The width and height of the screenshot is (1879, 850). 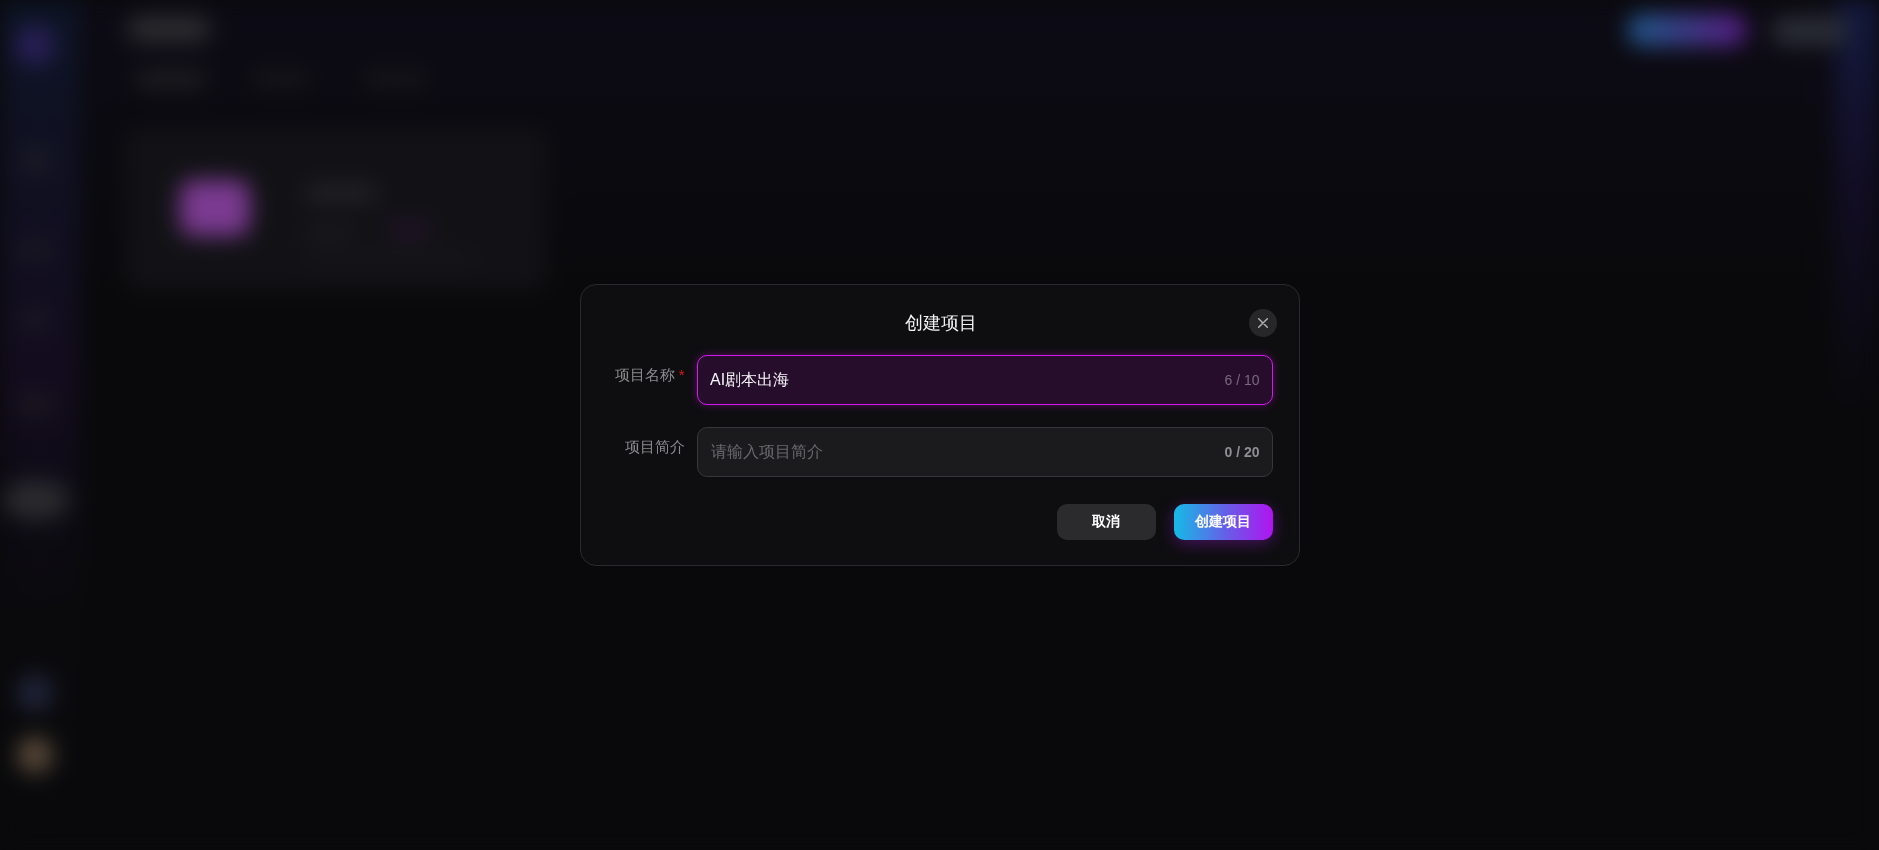 I want to click on required-asterisk: *, so click(x=681, y=375).